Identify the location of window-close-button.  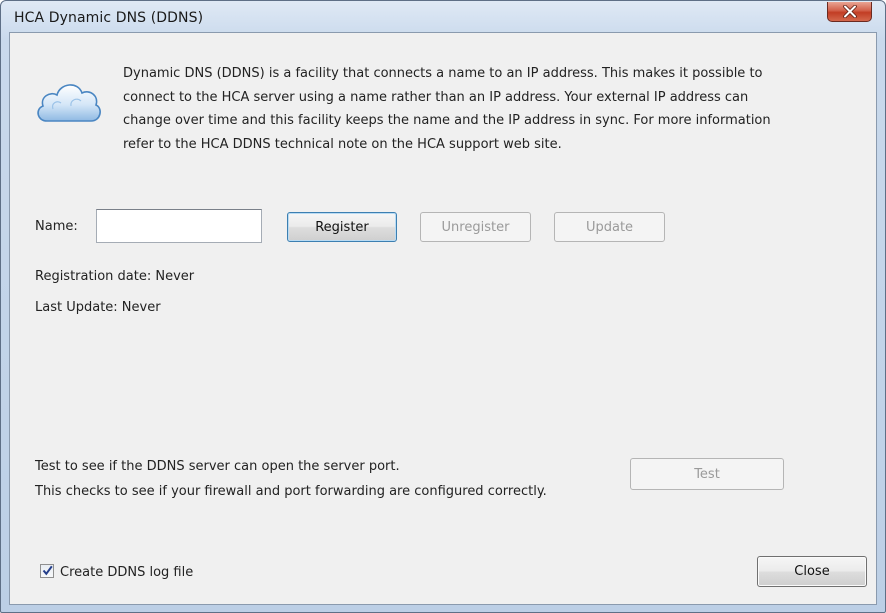
(849, 12).